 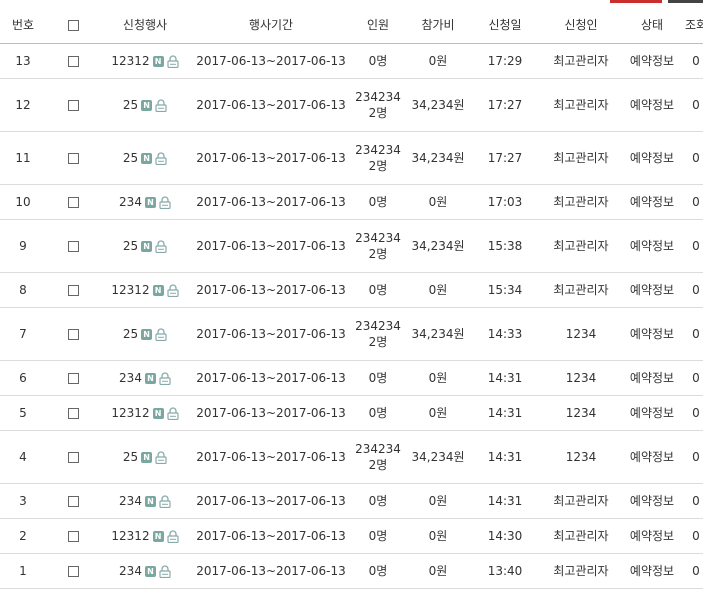 I want to click on row-date: 15:34, so click(x=505, y=290).